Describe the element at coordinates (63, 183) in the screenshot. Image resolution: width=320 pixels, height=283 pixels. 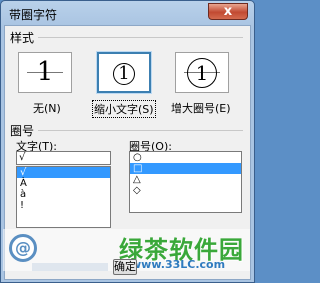
I see `text-list-item: À` at that location.